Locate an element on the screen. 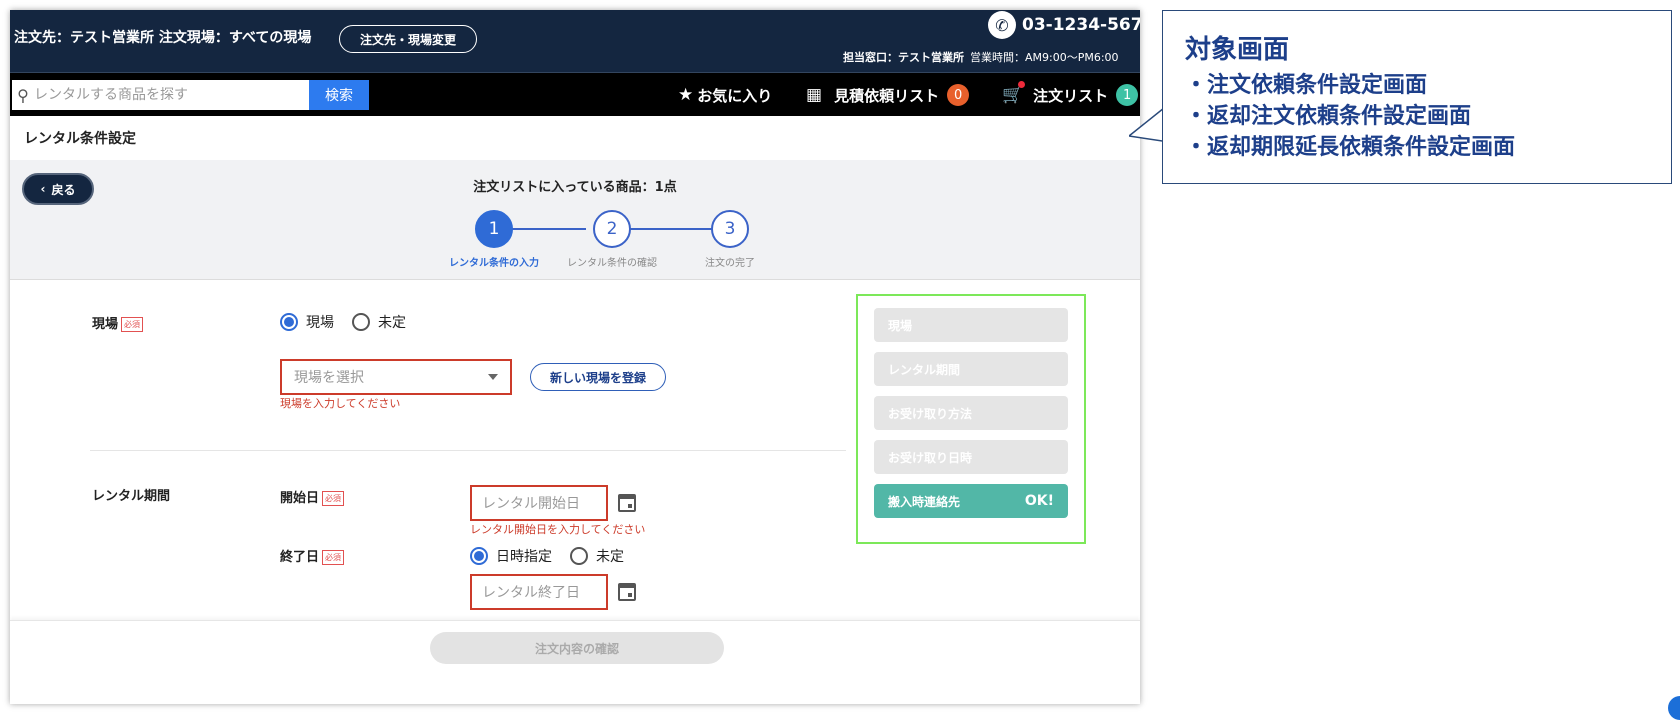 This screenshot has width=1680, height=720. step-1-circle: 1 is located at coordinates (494, 229).